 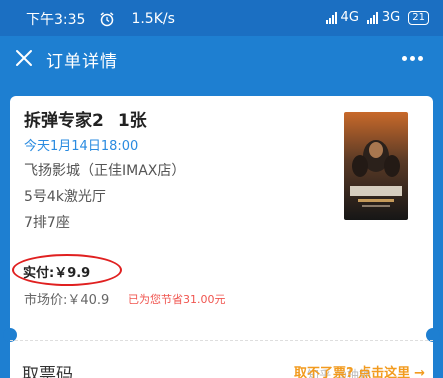 I want to click on market-price: 市场价:￥40.9, so click(x=67, y=300).